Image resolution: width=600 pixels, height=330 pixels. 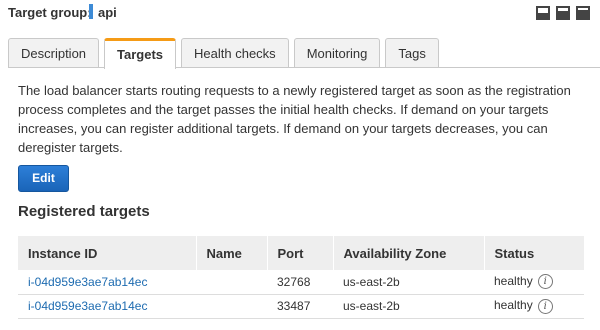 I want to click on target-group-color-bar, so click(x=91, y=11).